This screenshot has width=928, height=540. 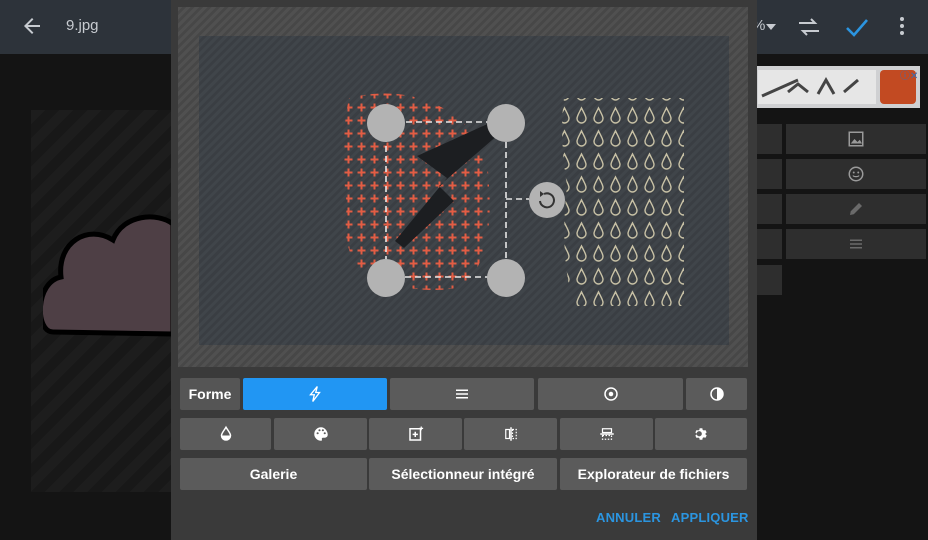 I want to click on water-drop-icon, so click(x=225, y=433).